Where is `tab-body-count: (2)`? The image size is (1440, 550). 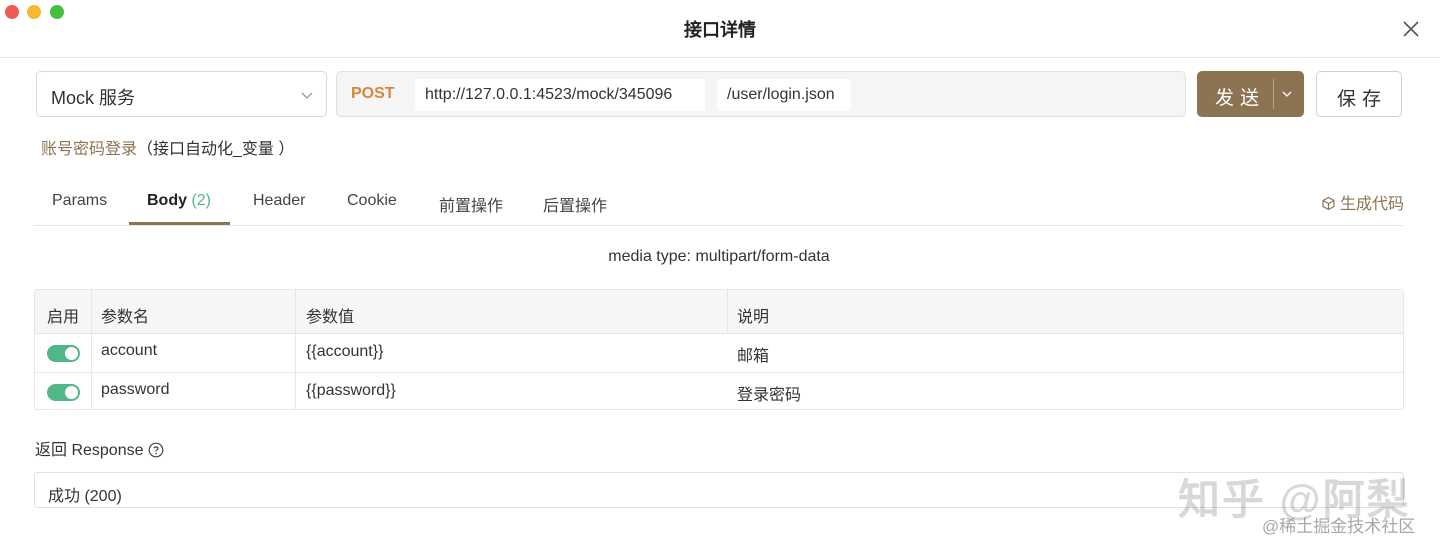
tab-body-count: (2) is located at coordinates (201, 200).